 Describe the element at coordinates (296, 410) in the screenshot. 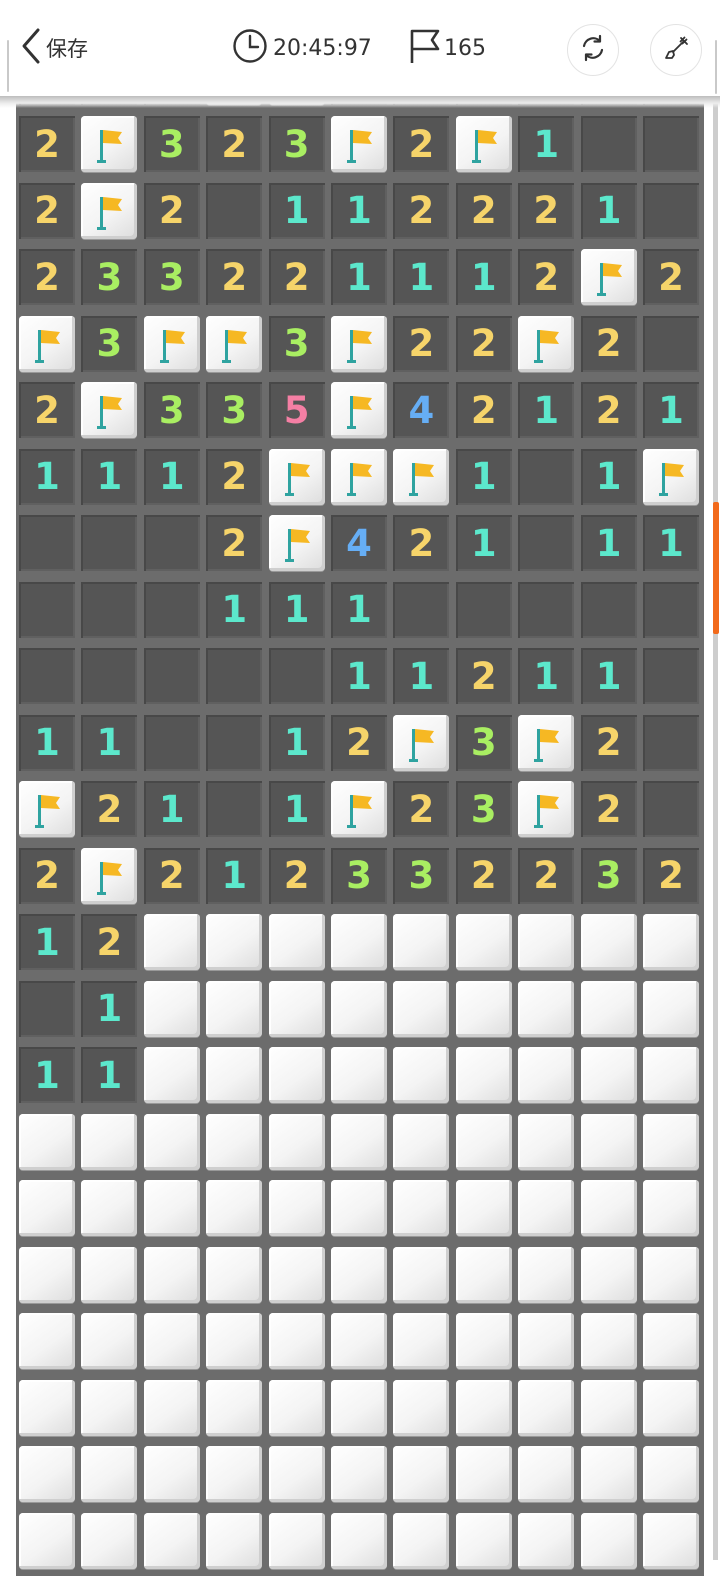

I see `number-cell: 5` at that location.